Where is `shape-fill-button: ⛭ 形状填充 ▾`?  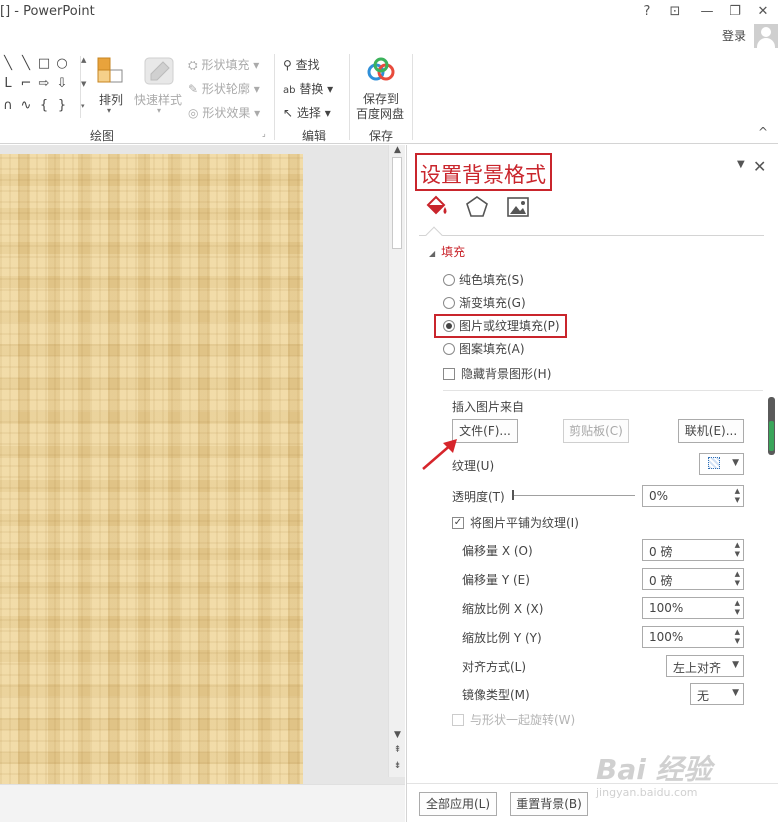
shape-fill-button: ⛭ 形状填充 ▾ is located at coordinates (223, 64).